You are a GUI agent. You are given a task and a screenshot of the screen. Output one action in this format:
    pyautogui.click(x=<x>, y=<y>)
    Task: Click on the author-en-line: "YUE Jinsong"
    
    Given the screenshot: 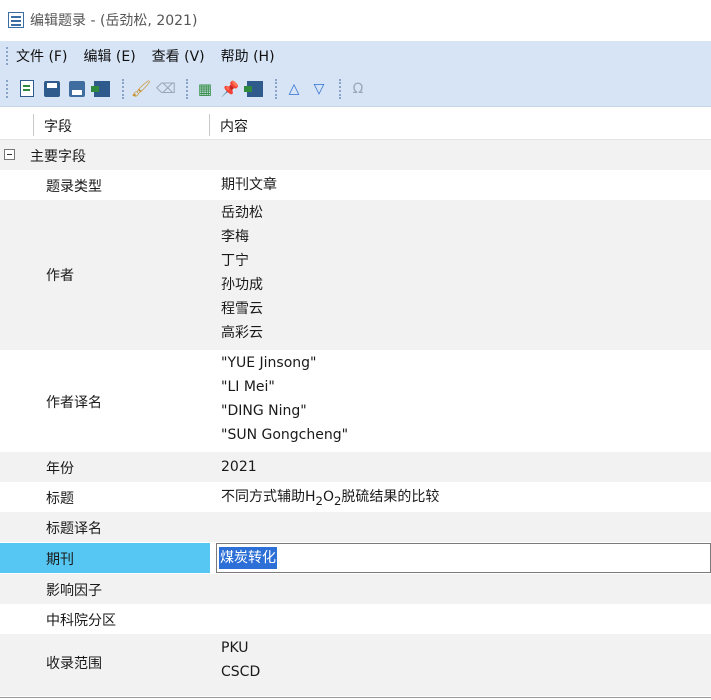 What is the action you would take?
    pyautogui.click(x=269, y=363)
    